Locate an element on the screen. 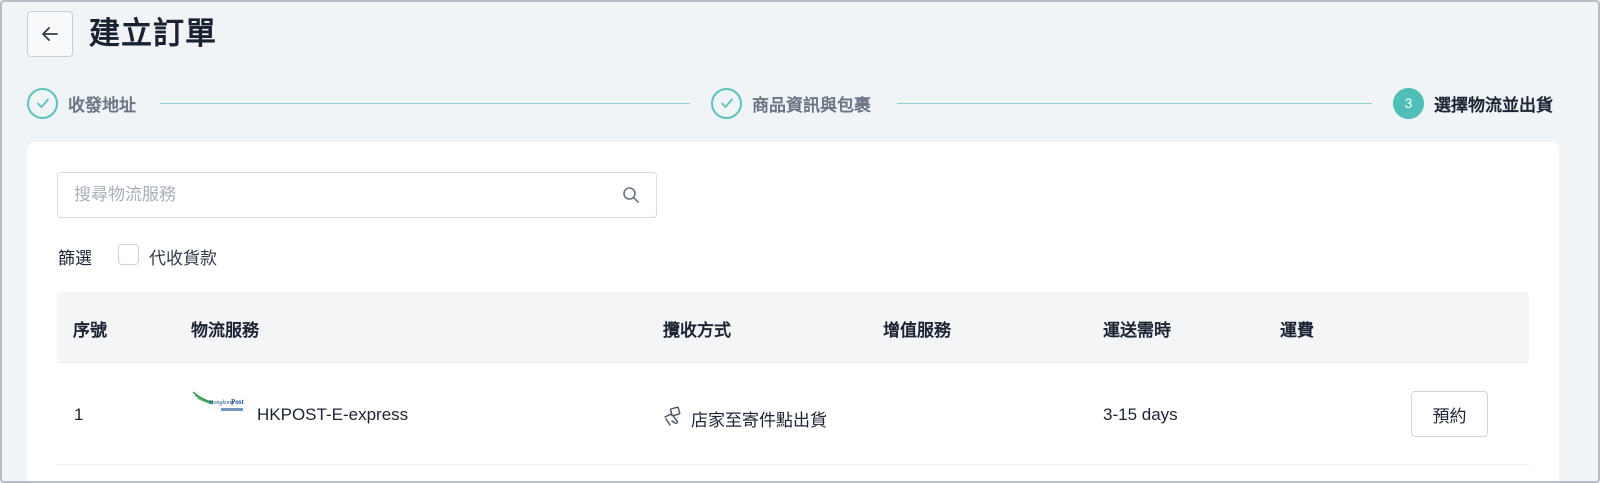  column-header-pickup: 攬收方式 is located at coordinates (697, 330).